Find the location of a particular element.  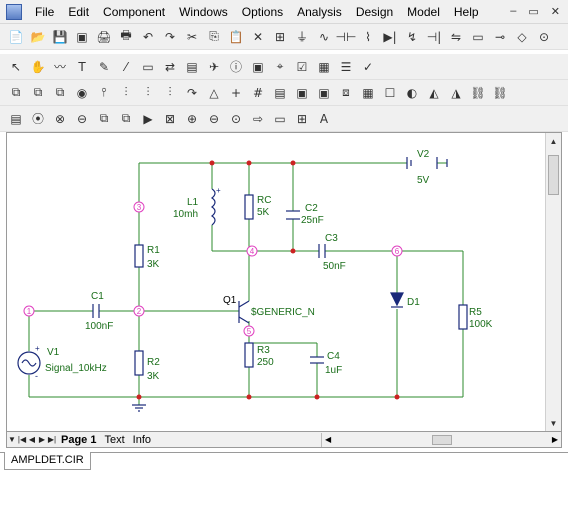

toolbar4-button-5-icon: ⧉ is located at coordinates (126, 119).